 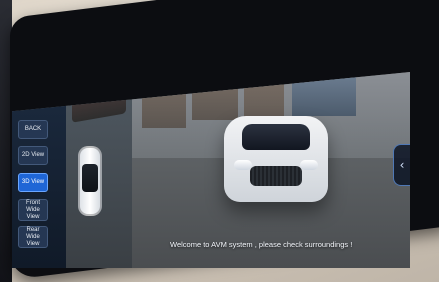 I want to click on collapse-tab: ‹, so click(x=401, y=165).